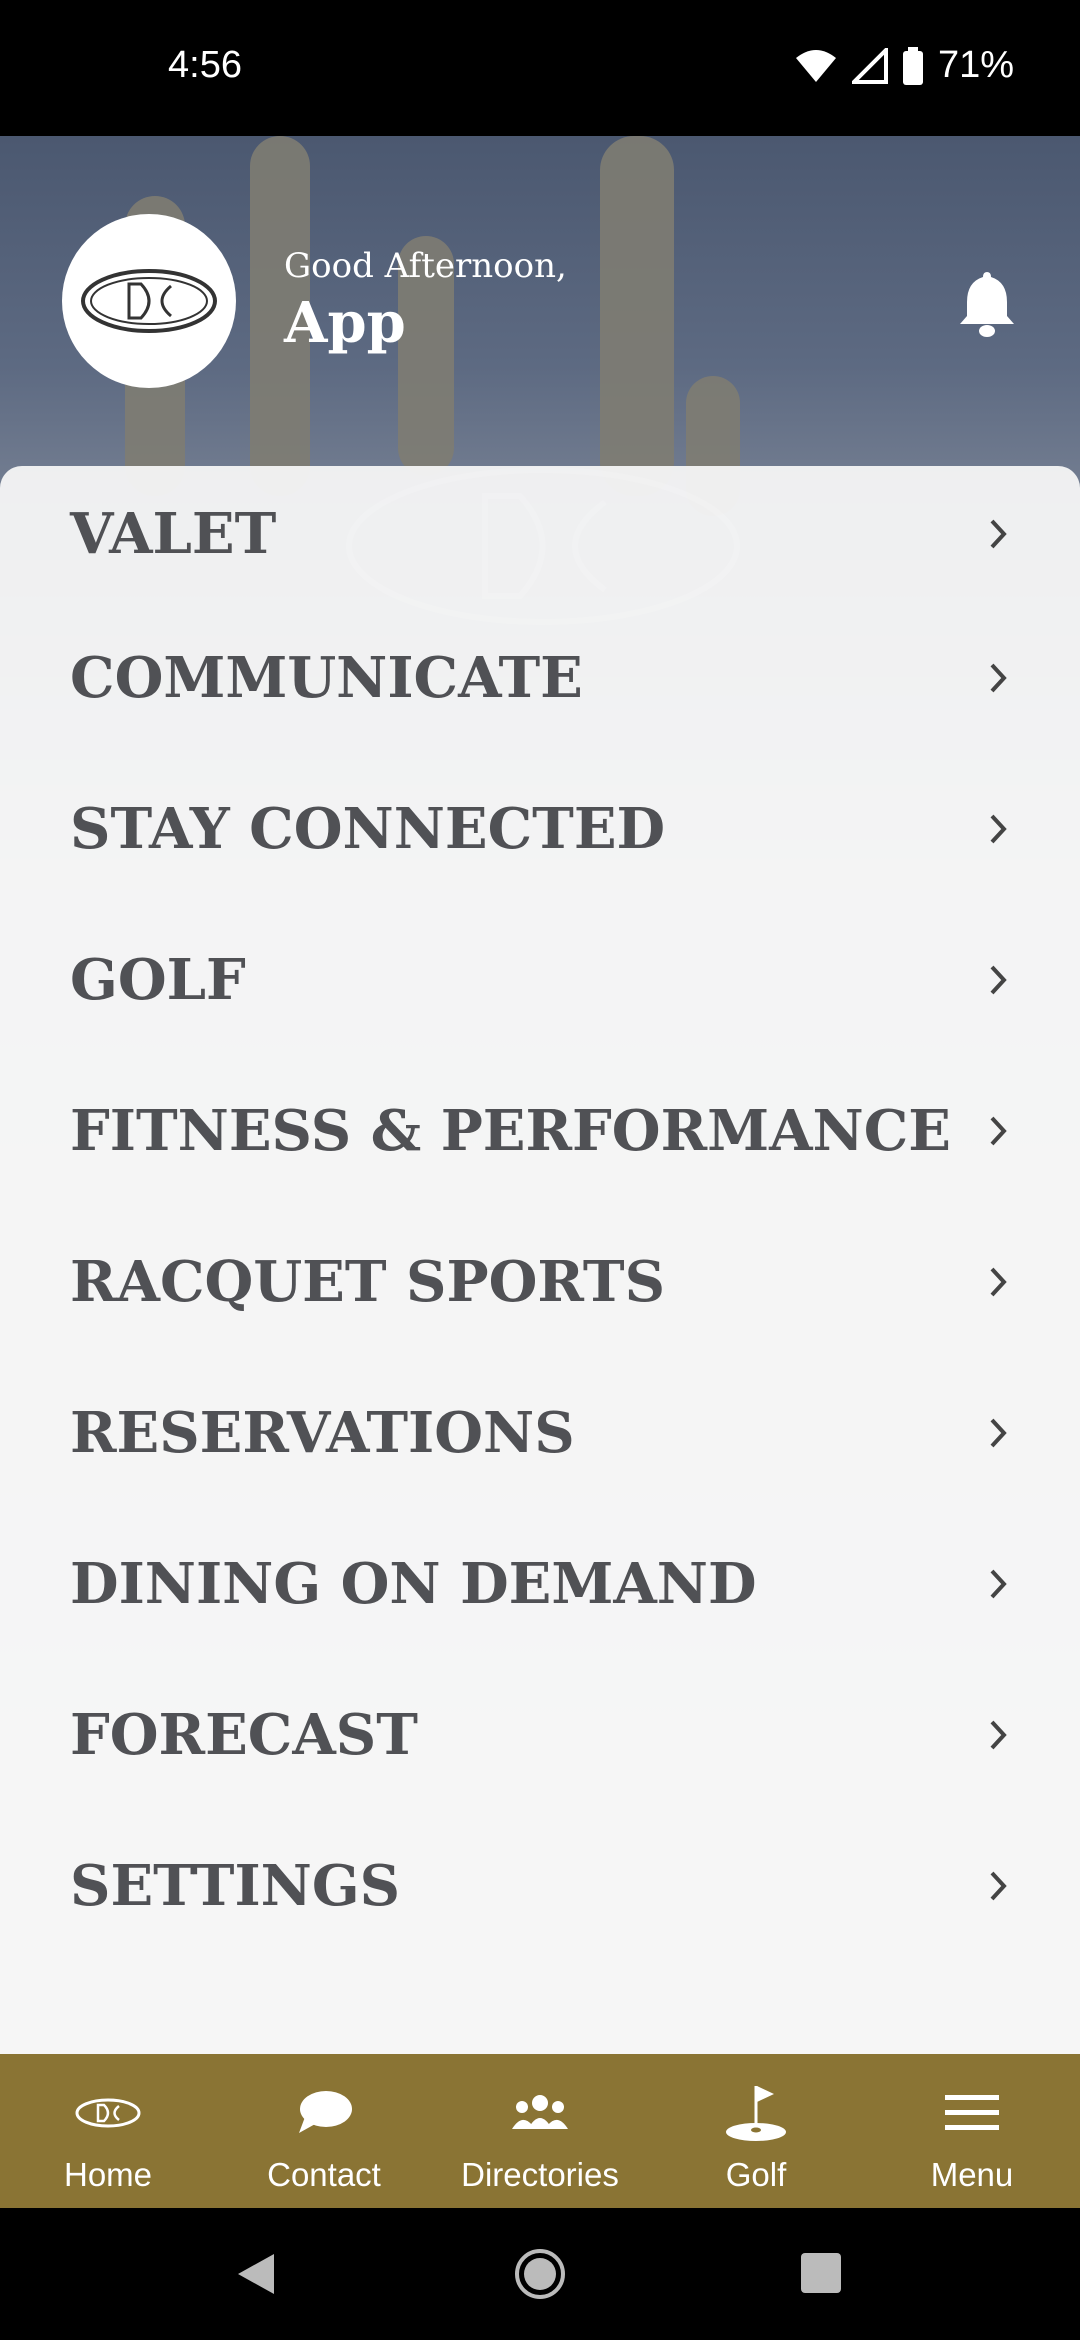  What do you see at coordinates (326, 677) in the screenshot?
I see `menu-item-label: COMMUNICATE` at bounding box center [326, 677].